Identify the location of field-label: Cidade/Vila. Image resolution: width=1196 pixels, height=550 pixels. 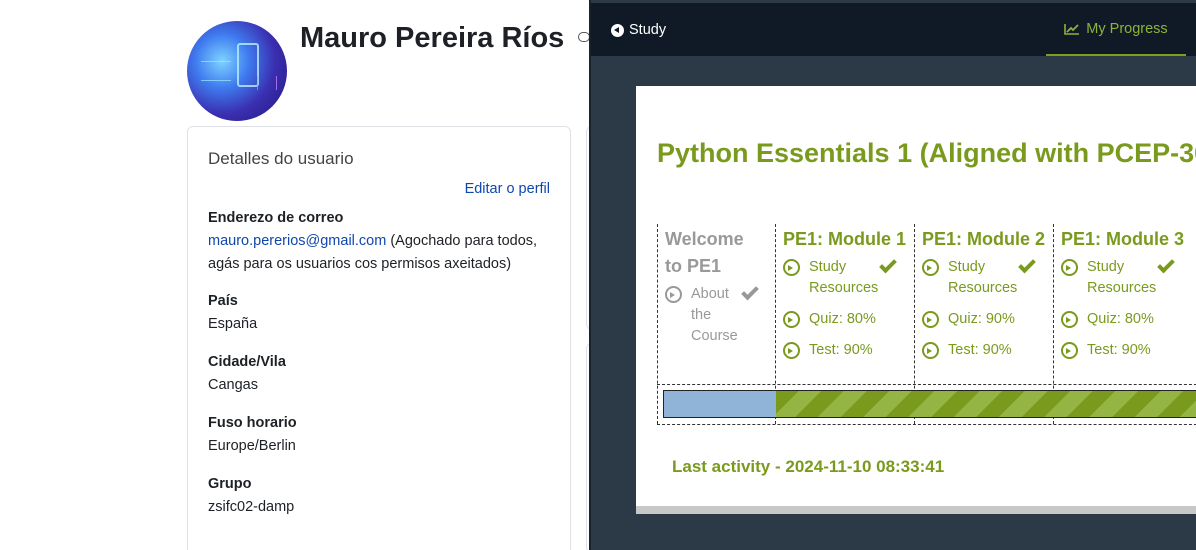
(247, 362).